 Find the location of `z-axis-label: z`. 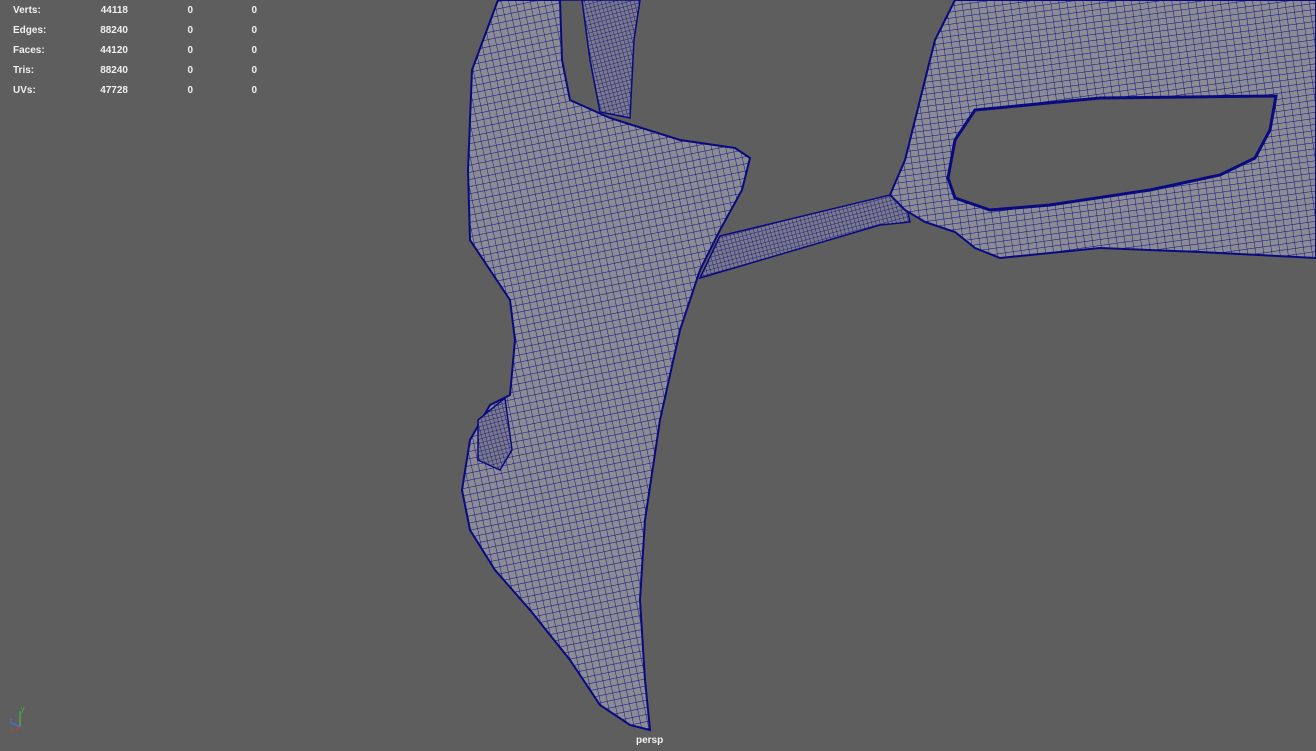

z-axis-label: z is located at coordinates (11, 721).